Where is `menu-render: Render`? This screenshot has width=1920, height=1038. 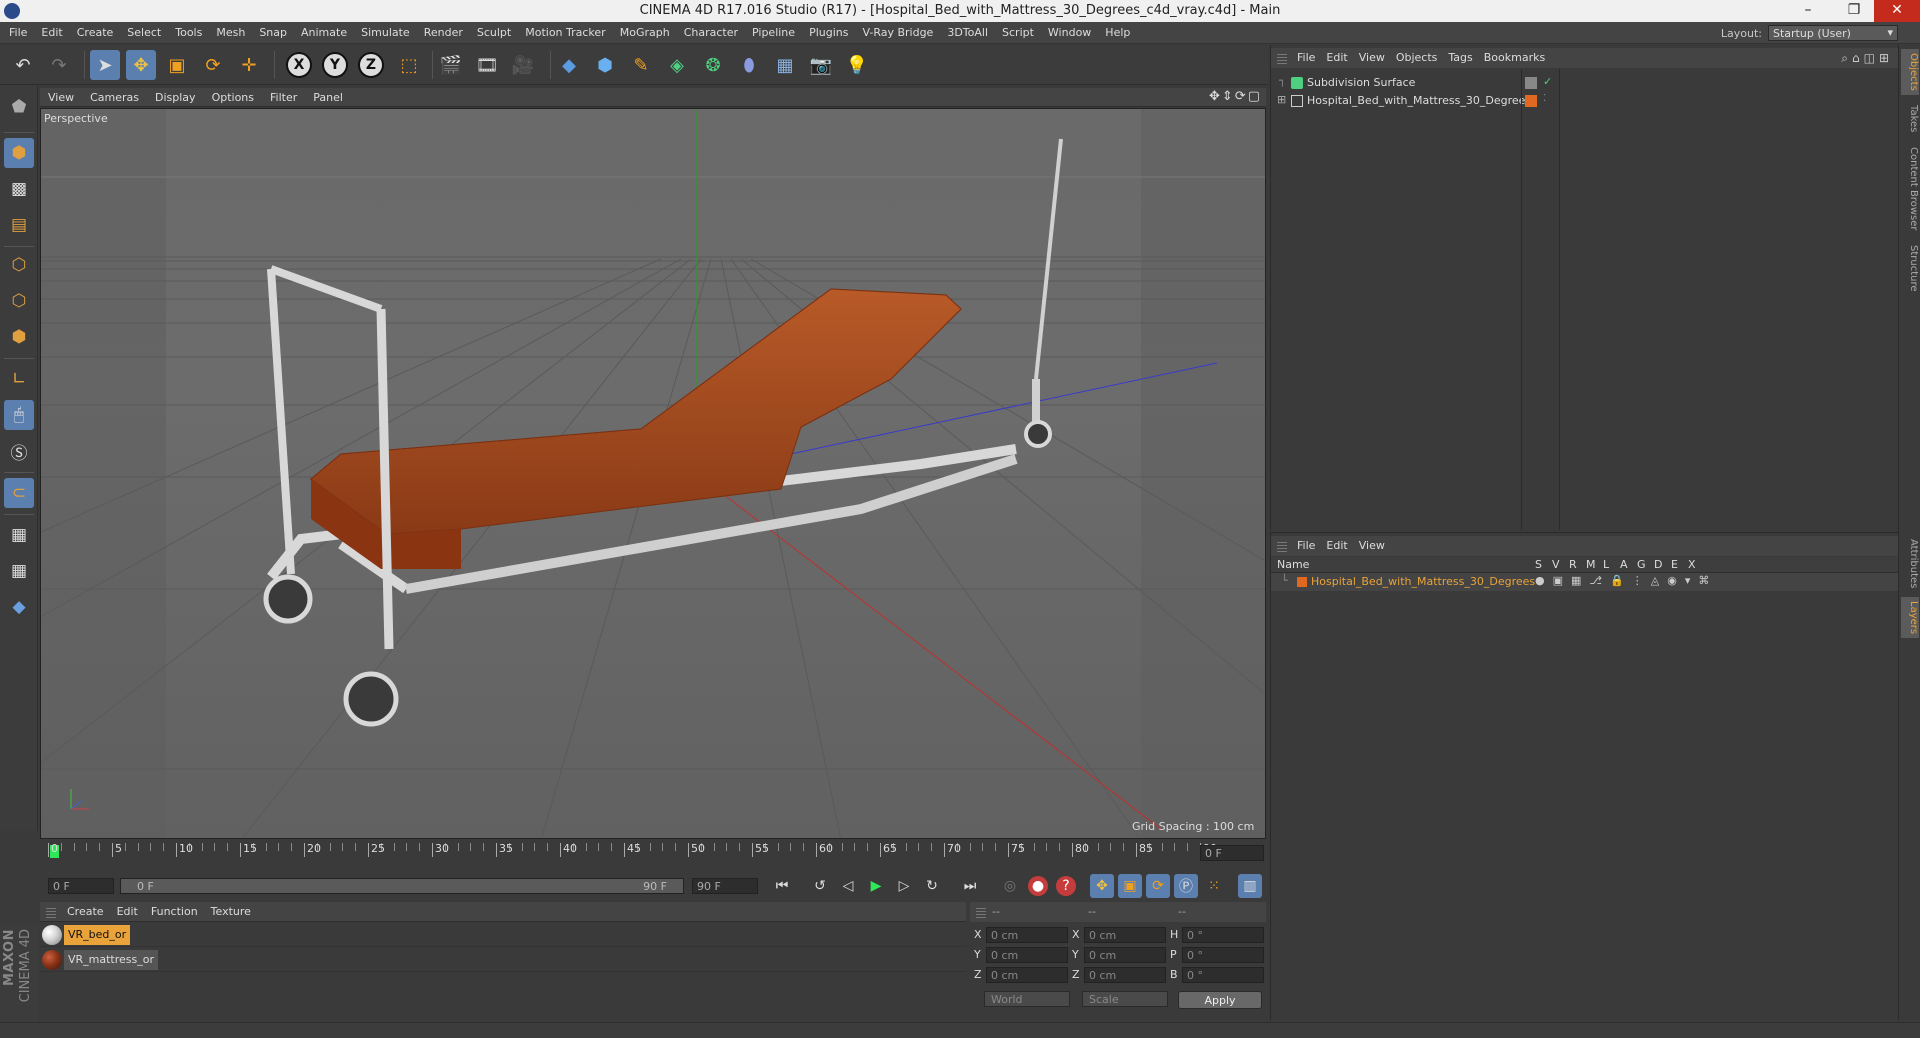
menu-render: Render is located at coordinates (441, 30).